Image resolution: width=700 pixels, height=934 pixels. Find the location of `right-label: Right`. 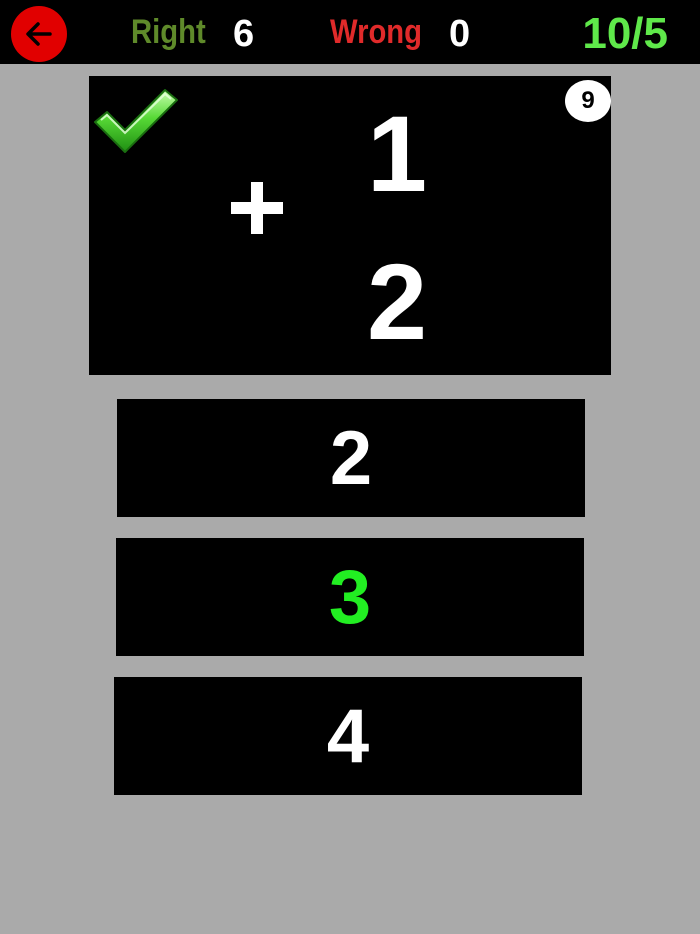

right-label: Right is located at coordinates (168, 32).